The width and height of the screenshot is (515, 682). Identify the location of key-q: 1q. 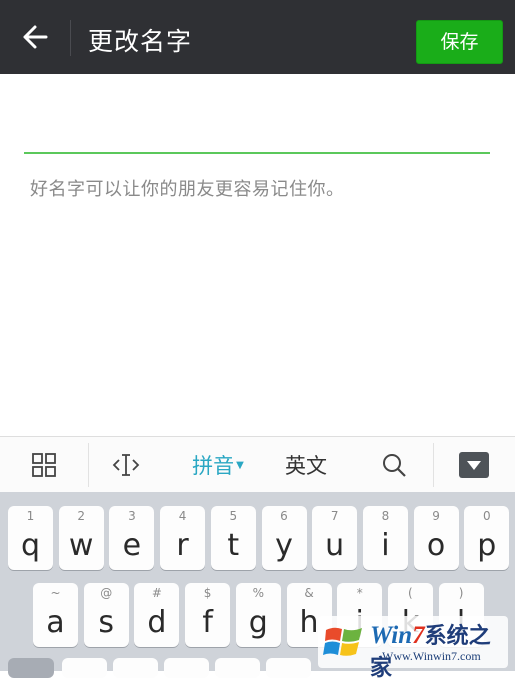
(30, 538).